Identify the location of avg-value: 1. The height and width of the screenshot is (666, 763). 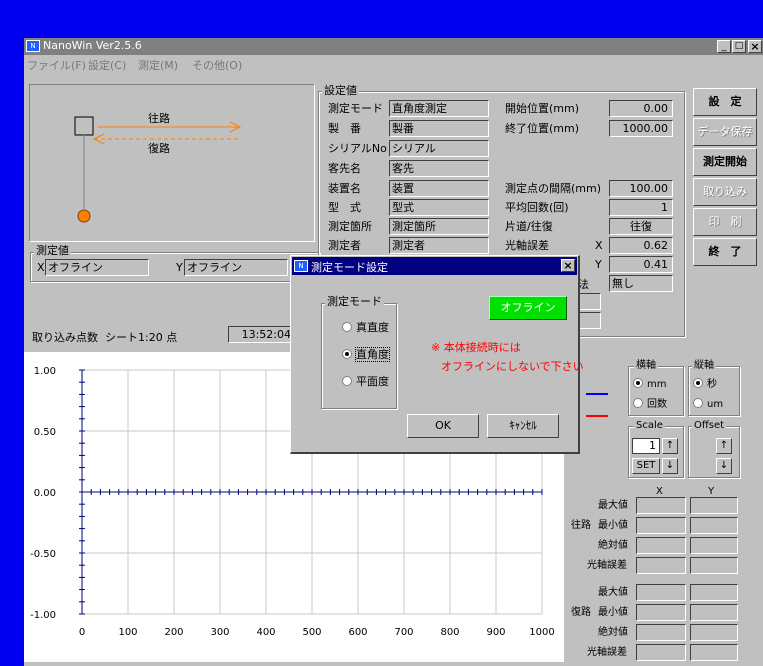
(641, 207).